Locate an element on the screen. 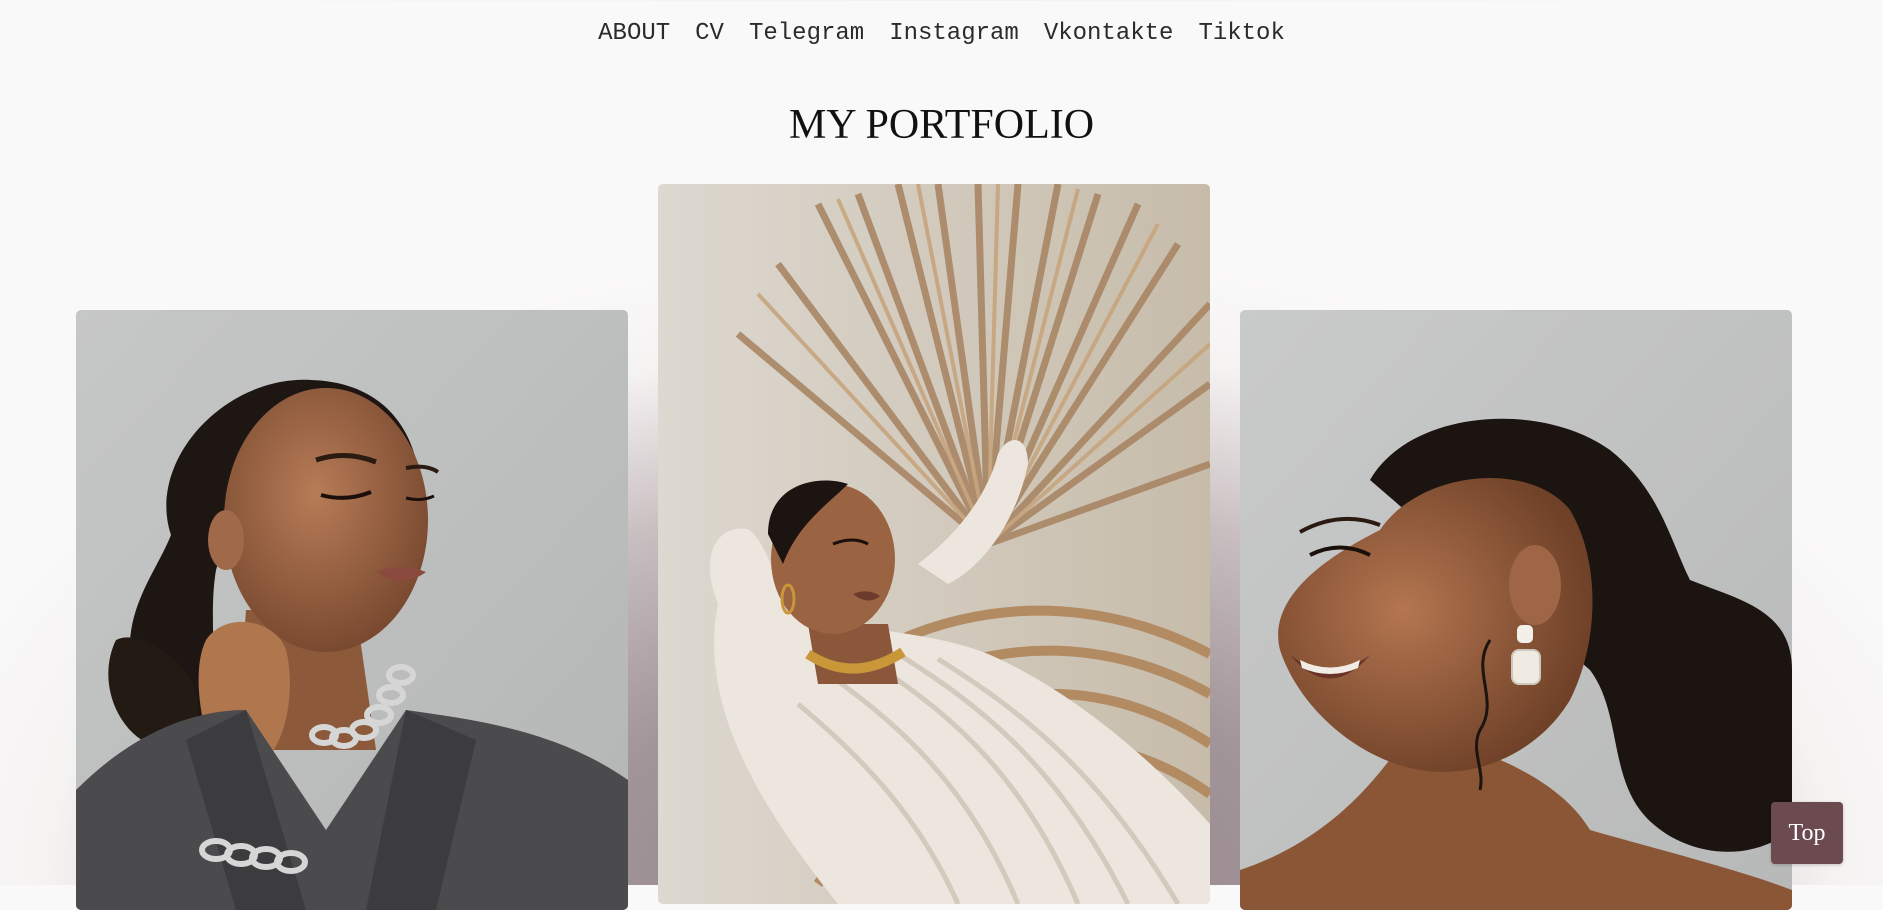  nav-item-vkontakte: Vkontakte is located at coordinates (1109, 34).